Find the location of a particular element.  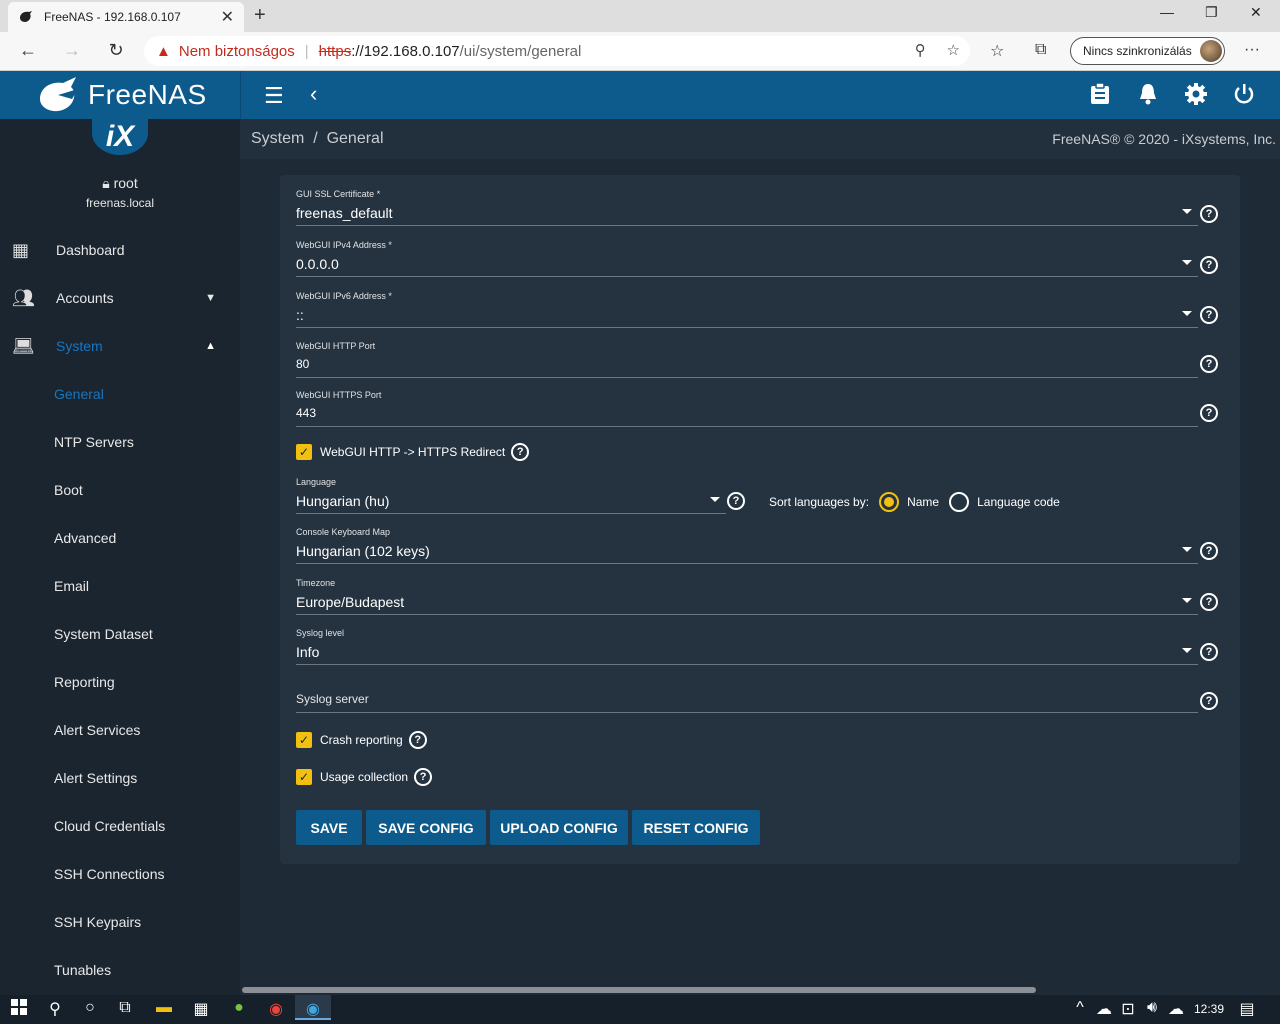

tray-chevron-icon: ^ is located at coordinates (1080, 1008).